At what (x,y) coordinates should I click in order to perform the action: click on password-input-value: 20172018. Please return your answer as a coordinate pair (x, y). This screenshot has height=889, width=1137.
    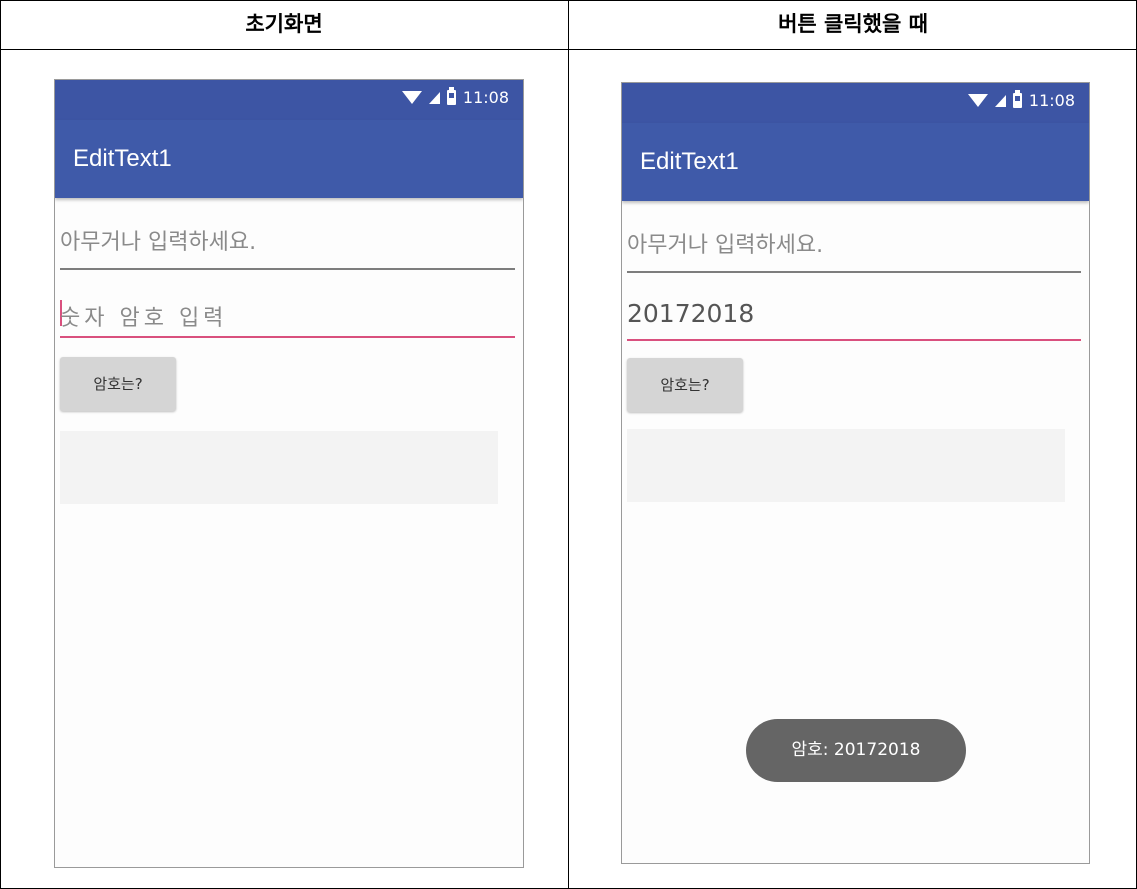
    Looking at the image, I should click on (691, 313).